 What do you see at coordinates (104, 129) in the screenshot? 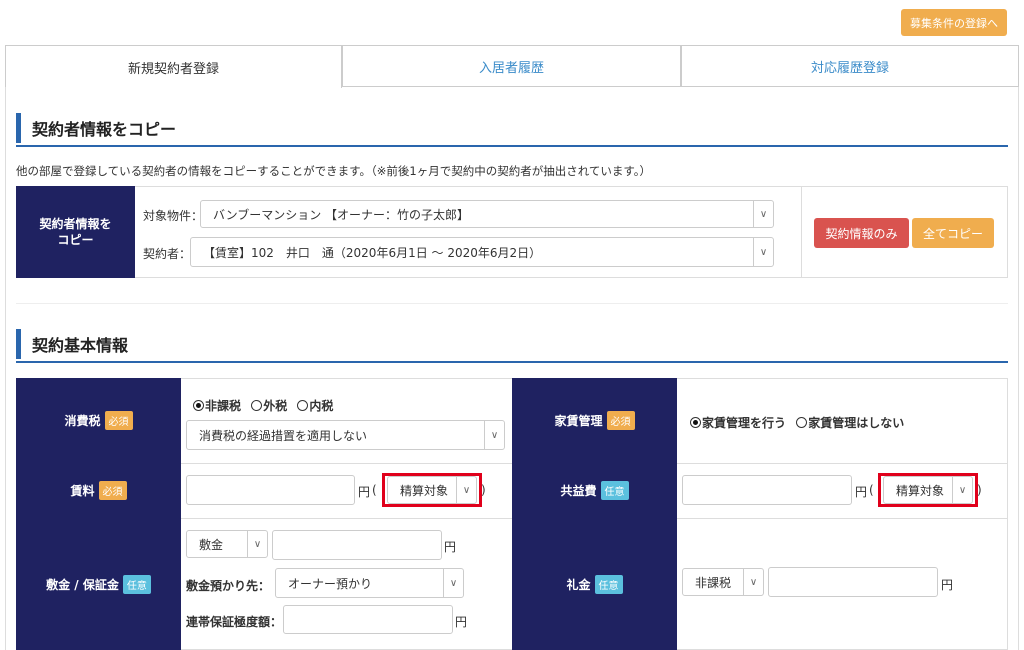
I see `section-title-text: 契約者情報をコピー` at bounding box center [104, 129].